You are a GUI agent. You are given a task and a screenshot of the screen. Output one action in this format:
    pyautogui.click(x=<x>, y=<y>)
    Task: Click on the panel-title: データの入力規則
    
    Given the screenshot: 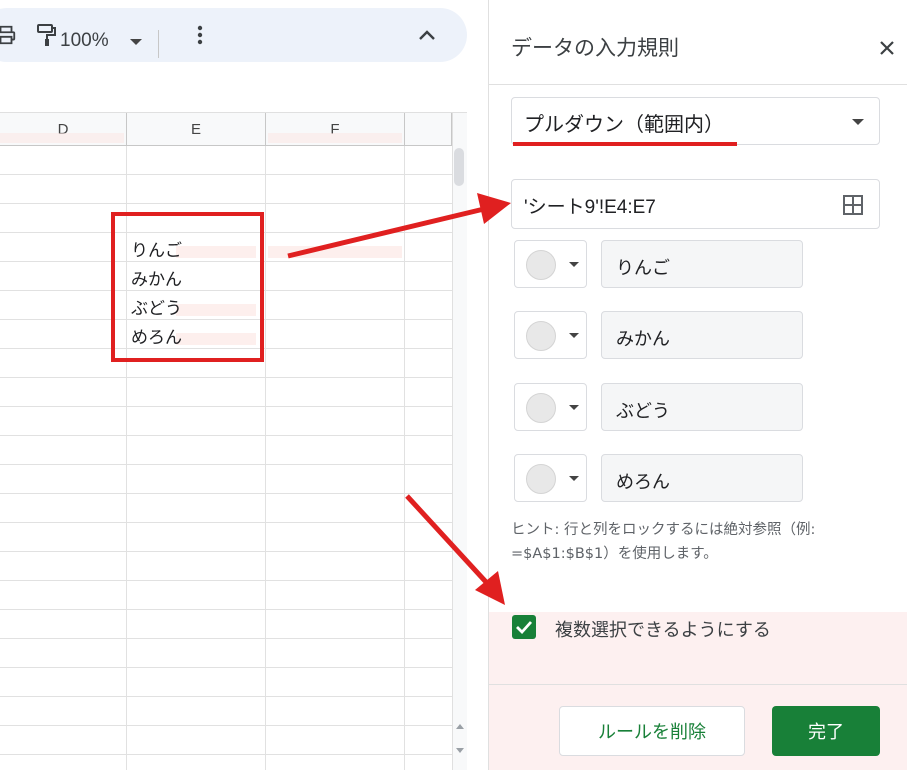 What is the action you would take?
    pyautogui.click(x=595, y=48)
    